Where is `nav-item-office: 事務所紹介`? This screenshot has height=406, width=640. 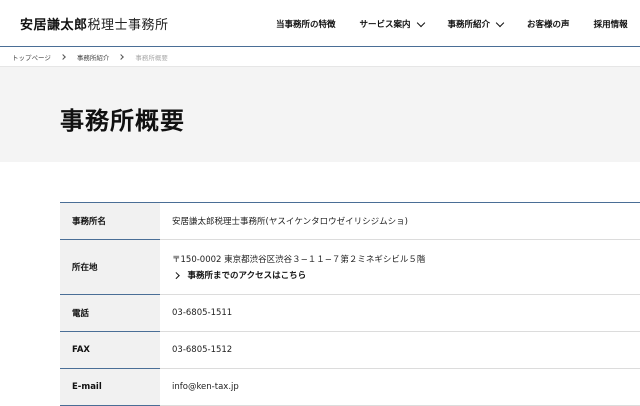
nav-item-office: 事務所紹介 is located at coordinates (476, 24).